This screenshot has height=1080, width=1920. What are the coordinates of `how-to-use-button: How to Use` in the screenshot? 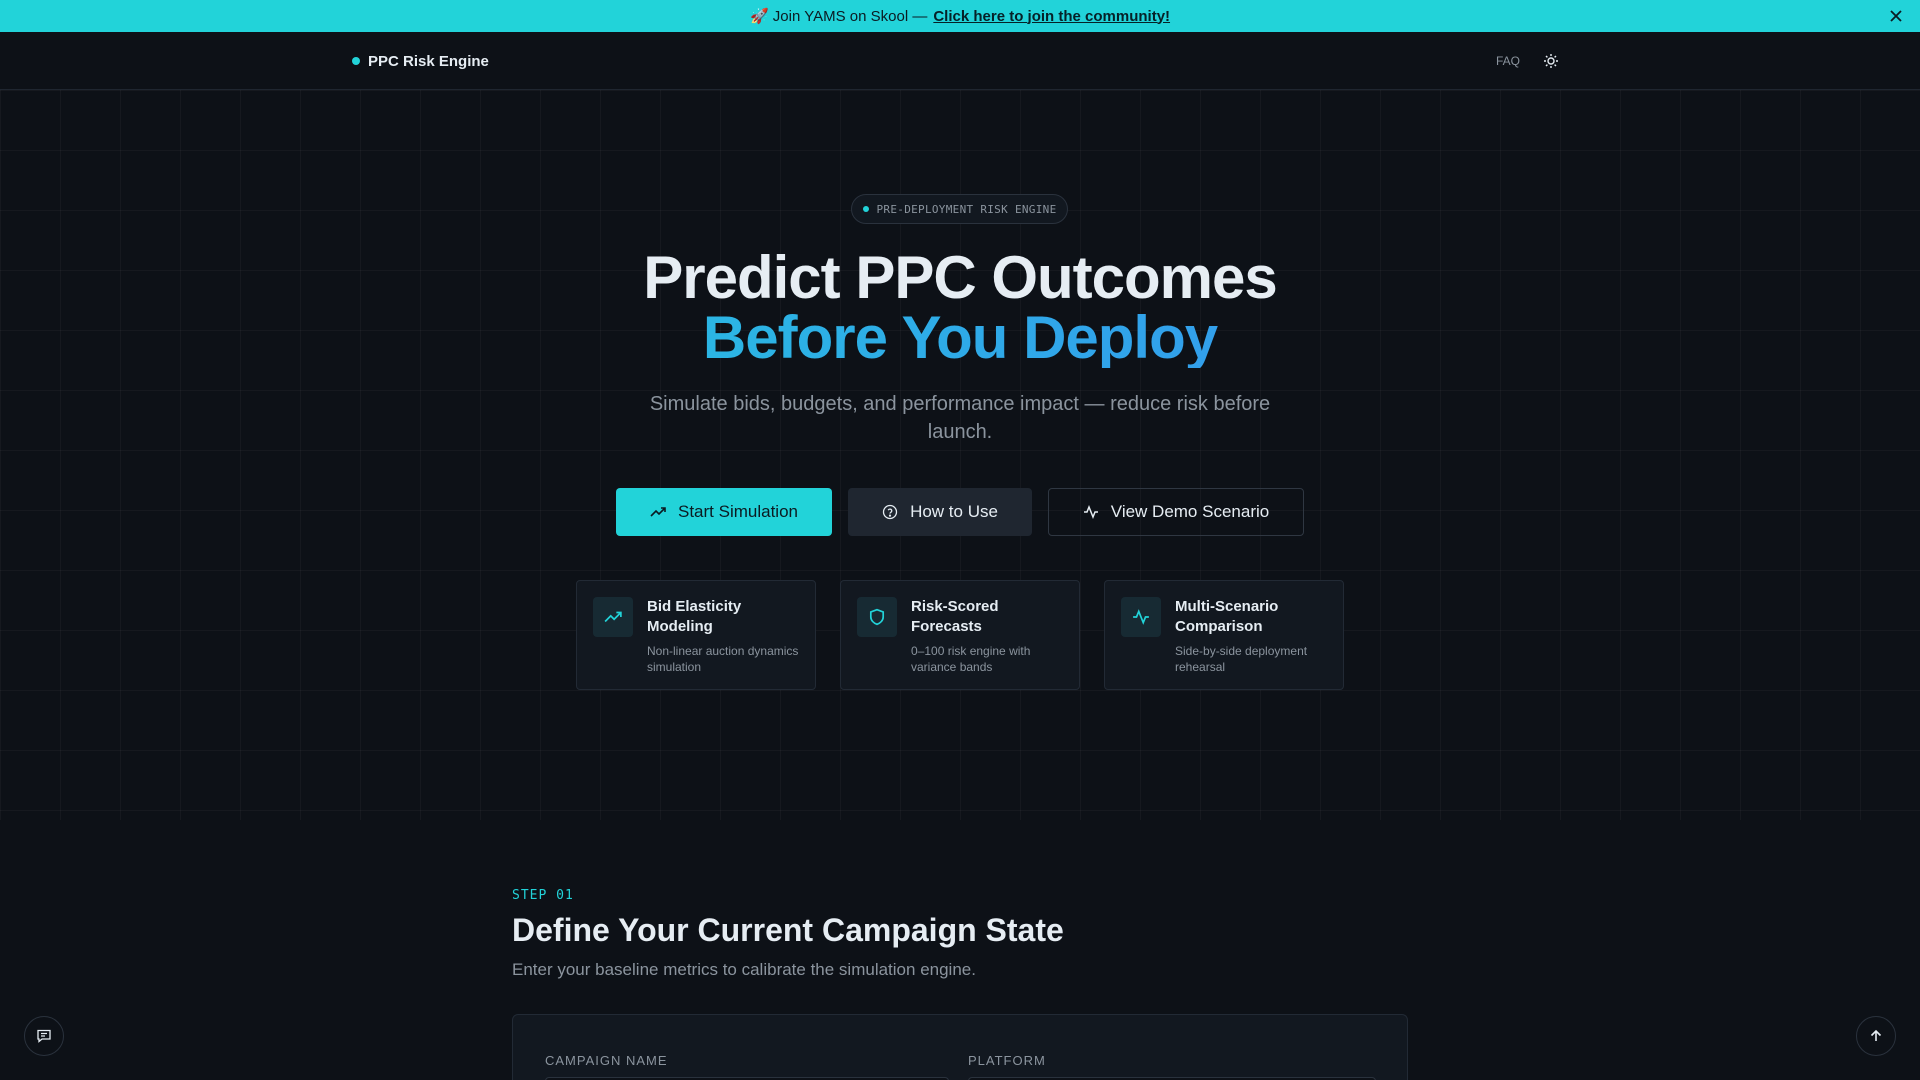 It's located at (940, 512).